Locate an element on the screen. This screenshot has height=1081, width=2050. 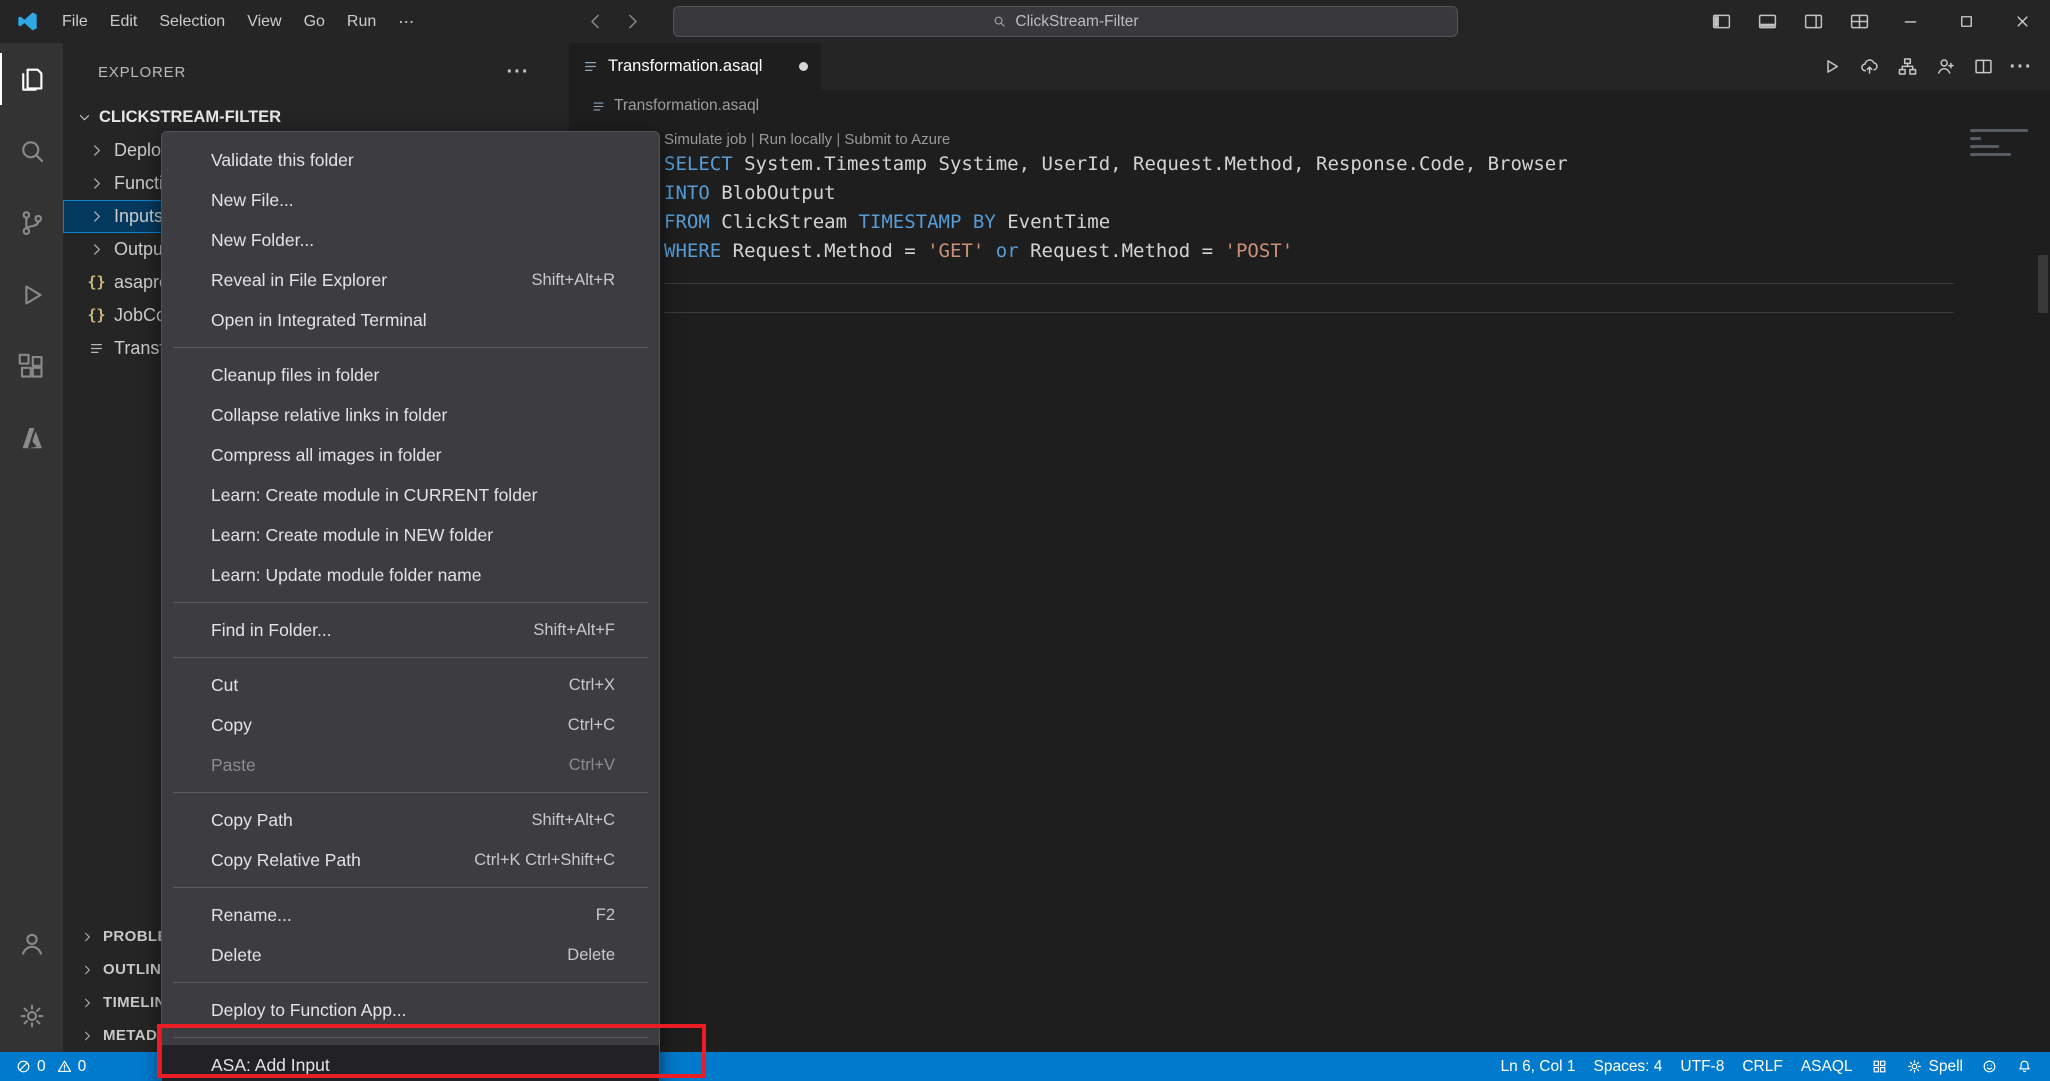
minimize-button is located at coordinates (1910, 21).